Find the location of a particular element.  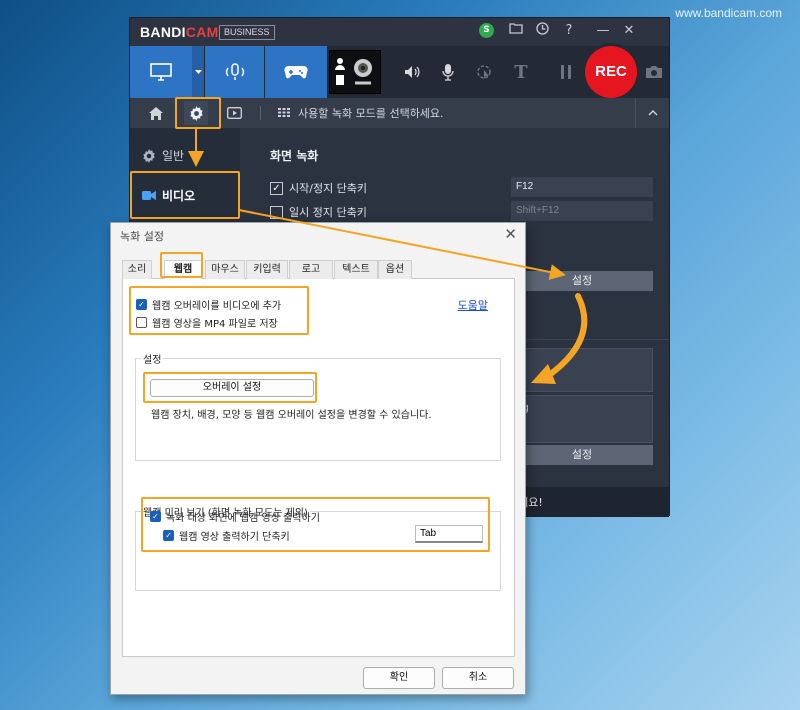

pause-hotkey-option: 일시 정지 단축키 is located at coordinates (318, 212).